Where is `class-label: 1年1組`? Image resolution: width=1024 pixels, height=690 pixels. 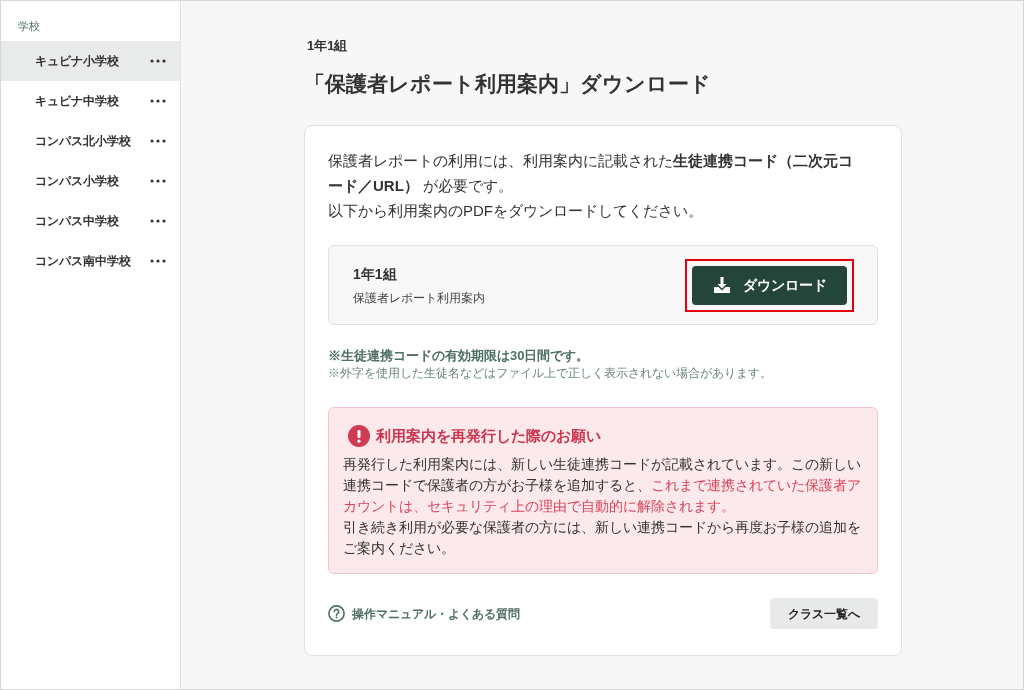
class-label: 1年1組 is located at coordinates (328, 46).